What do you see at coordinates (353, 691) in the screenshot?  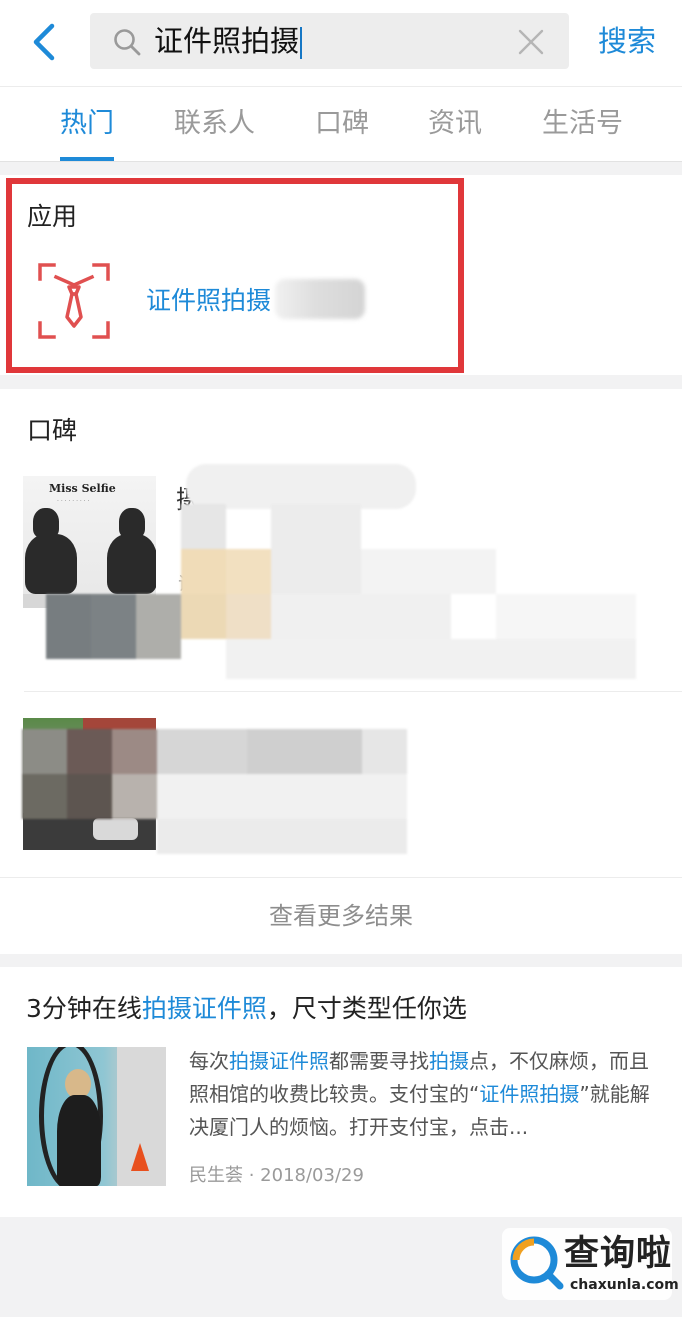 I see `row-divider` at bounding box center [353, 691].